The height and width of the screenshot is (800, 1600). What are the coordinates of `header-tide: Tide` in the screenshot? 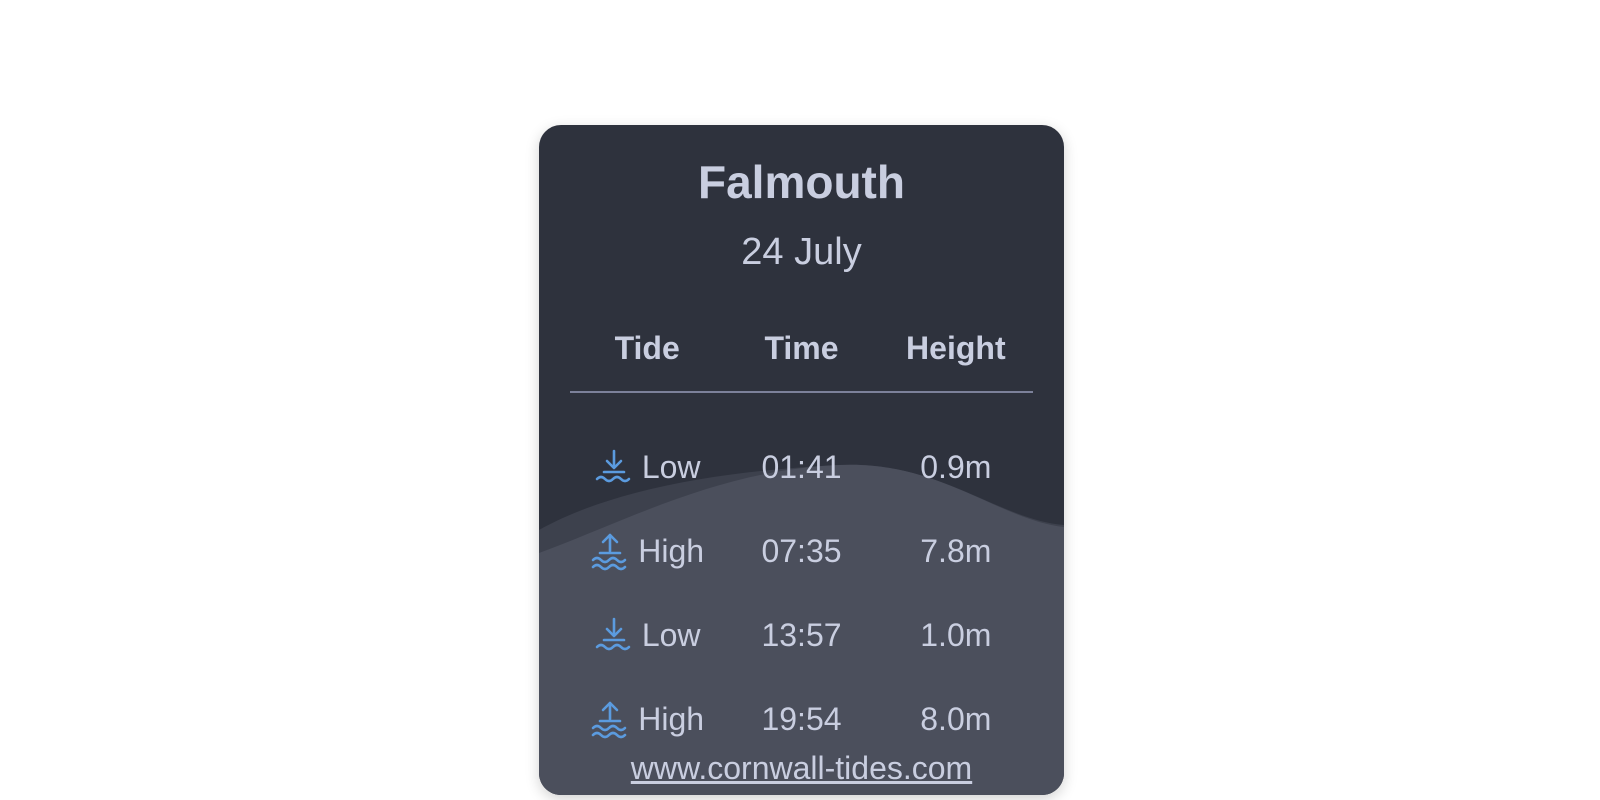 It's located at (647, 348).